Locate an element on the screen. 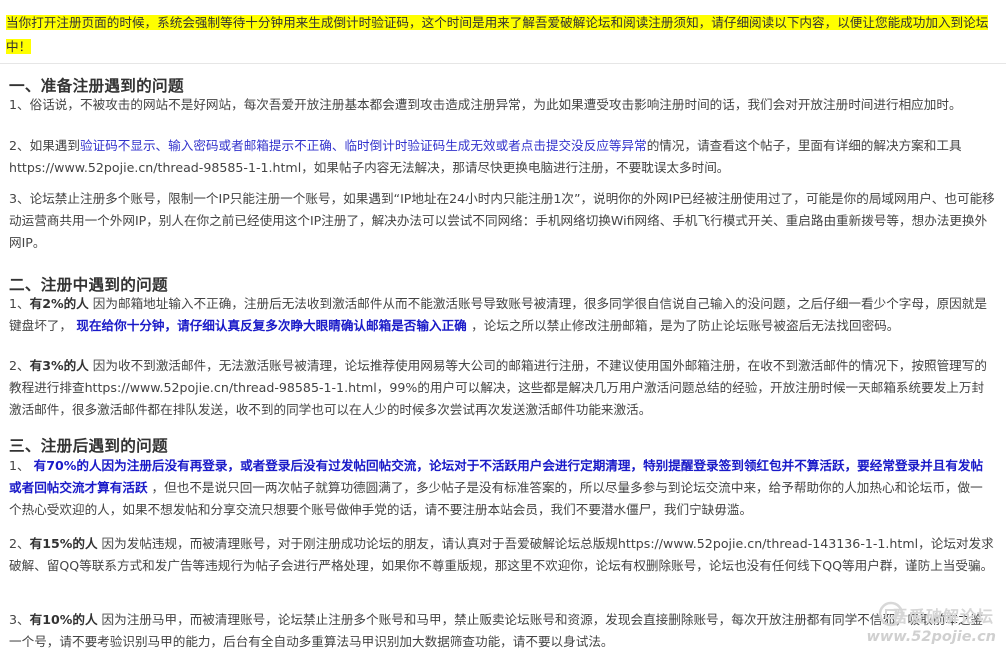 The height and width of the screenshot is (655, 1006). item-text: 2、如果遇到 is located at coordinates (44, 145).